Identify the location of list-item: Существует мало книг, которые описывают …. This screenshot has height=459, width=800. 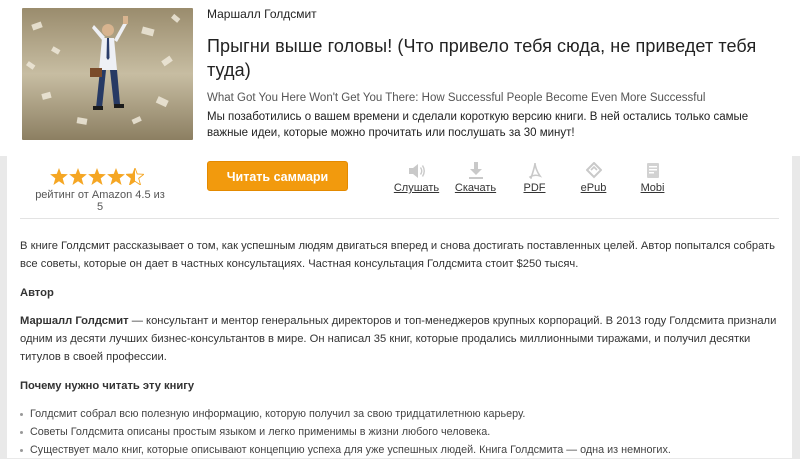
(400, 450).